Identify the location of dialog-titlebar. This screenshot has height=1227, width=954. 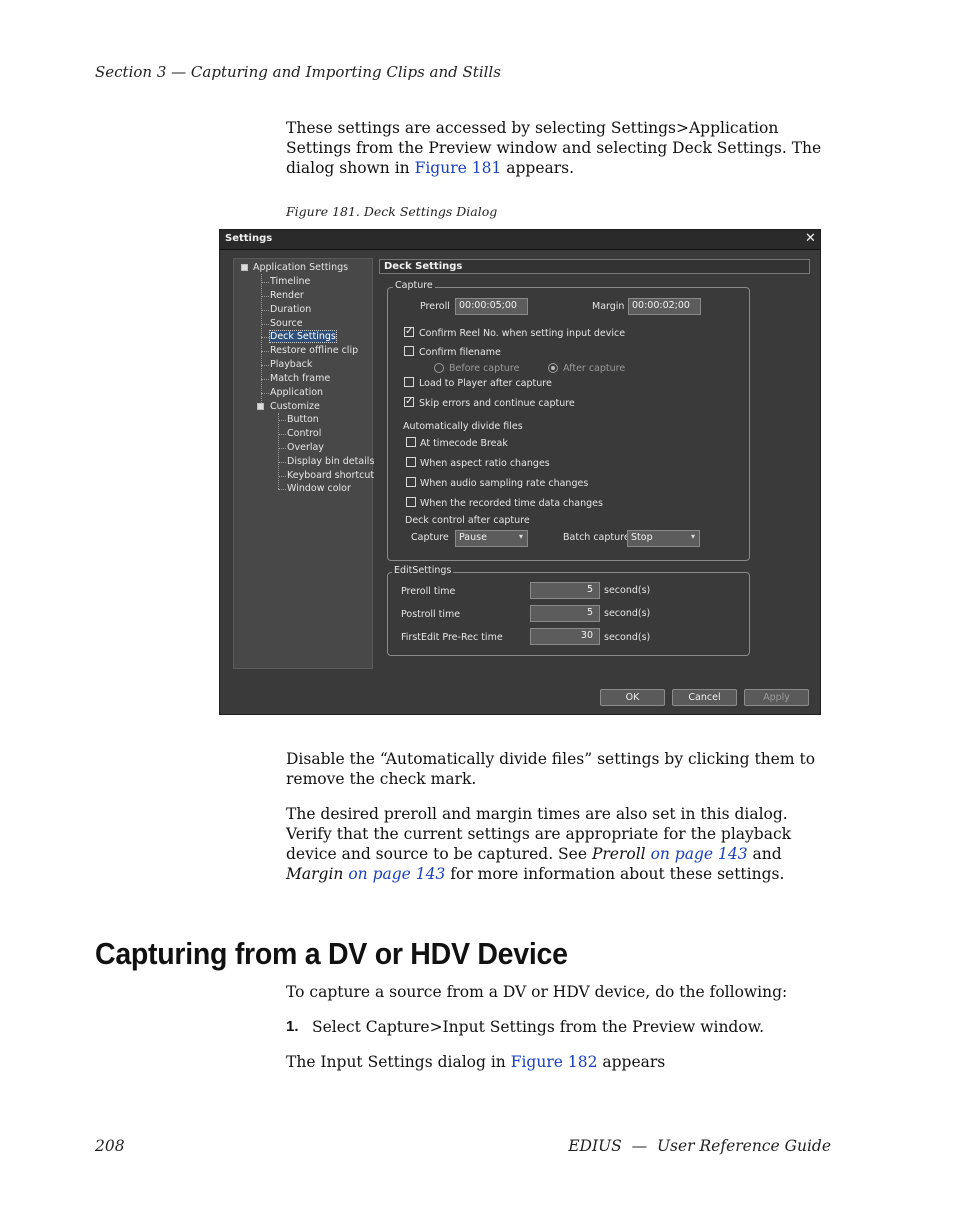
(520, 240).